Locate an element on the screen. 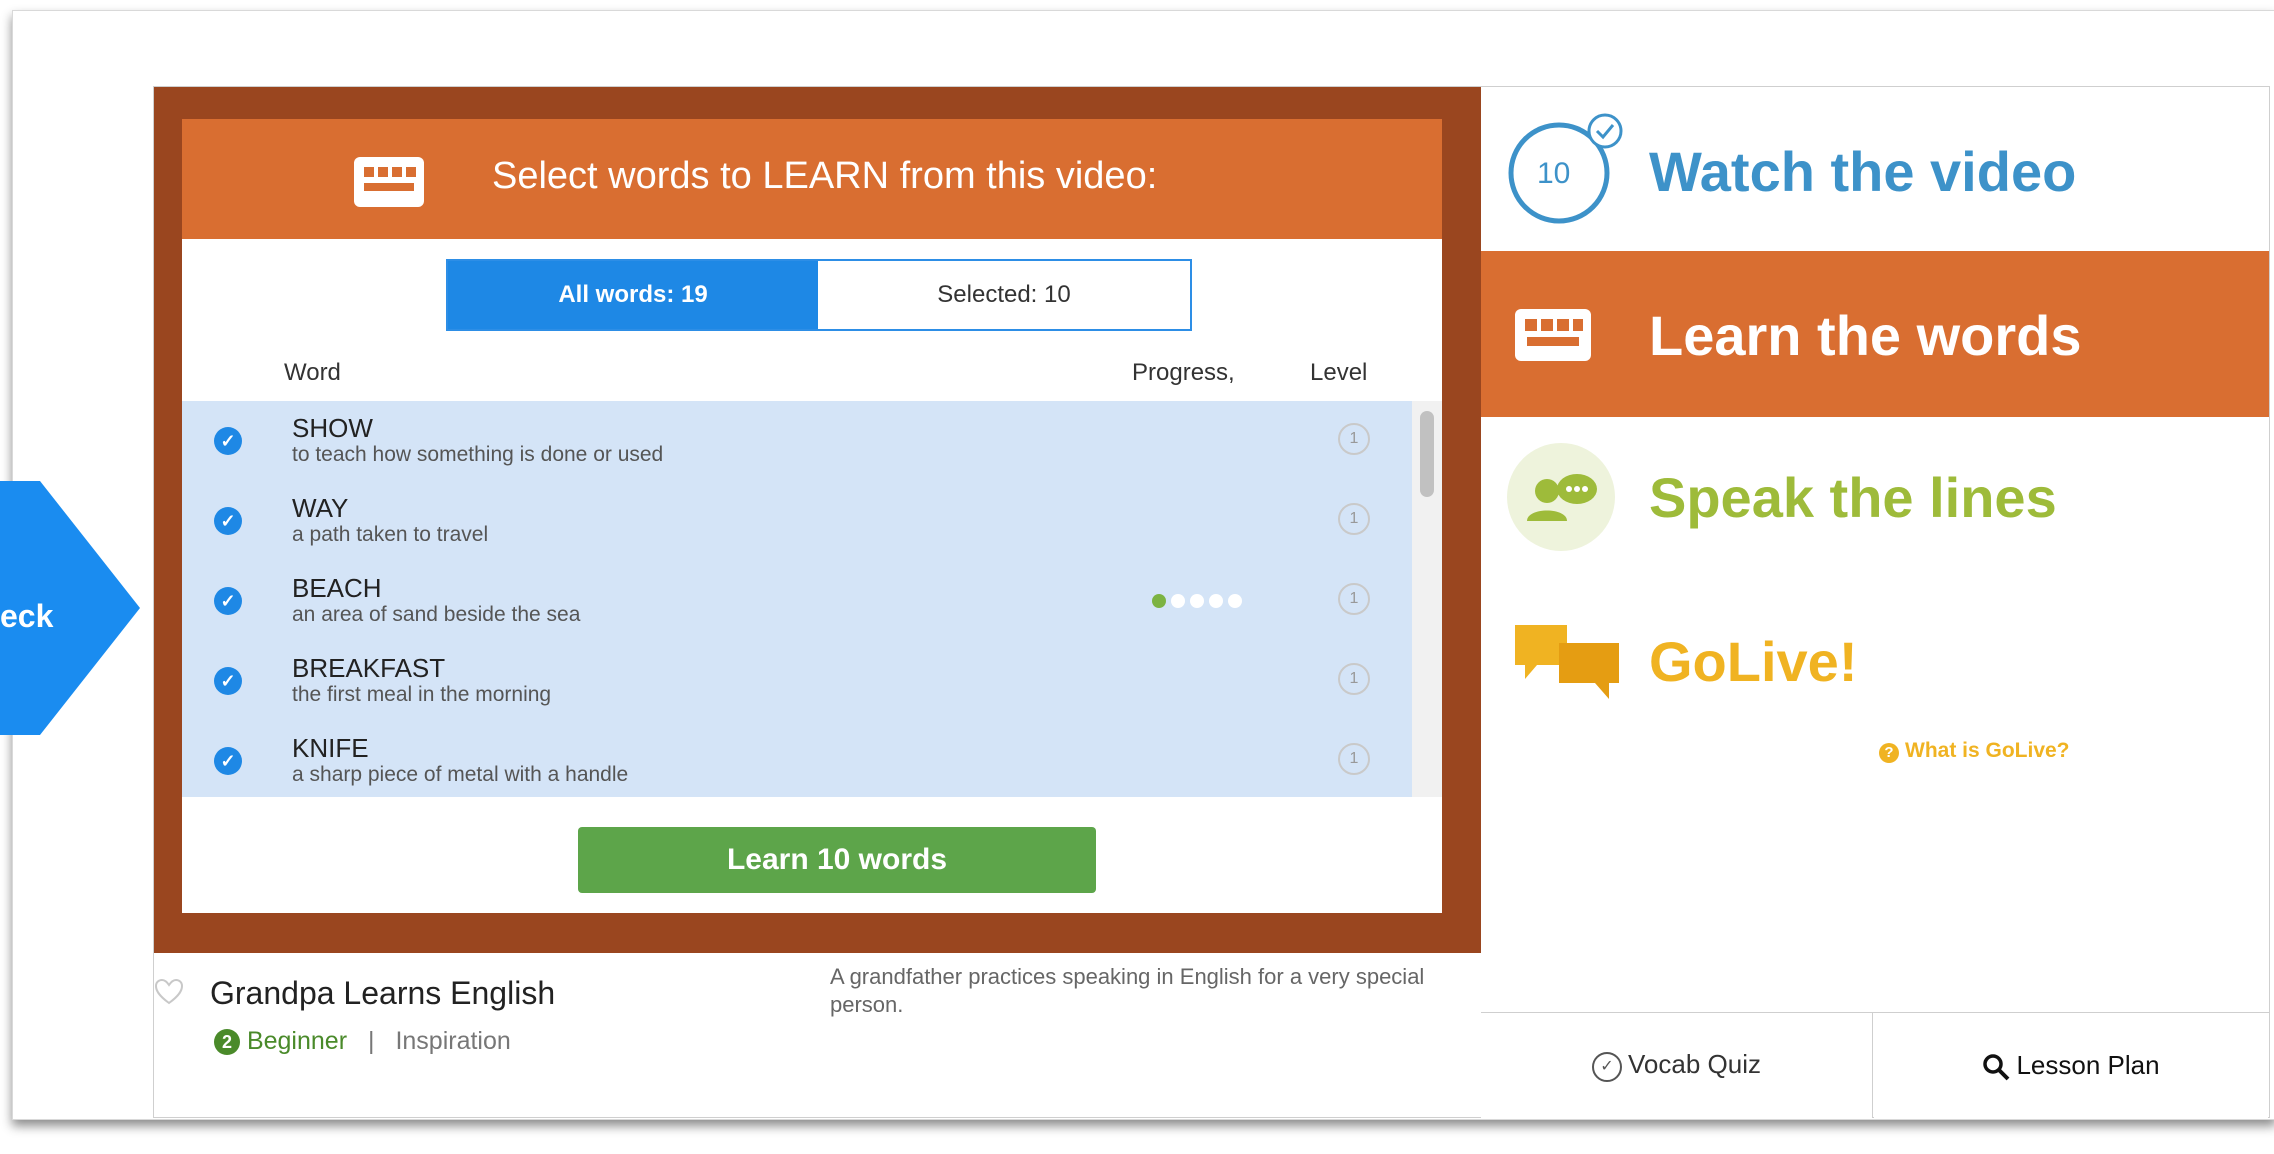 This screenshot has height=1154, width=2274. word-row: ✓ BEACH an area of sand beside the sea 1 is located at coordinates (797, 601).